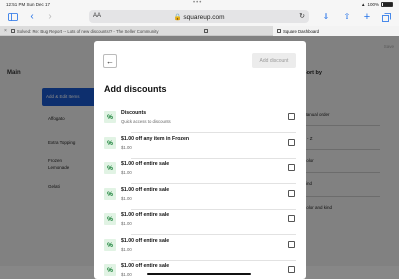  Describe the element at coordinates (236, 31) in the screenshot. I see `tab-square-blank` at that location.